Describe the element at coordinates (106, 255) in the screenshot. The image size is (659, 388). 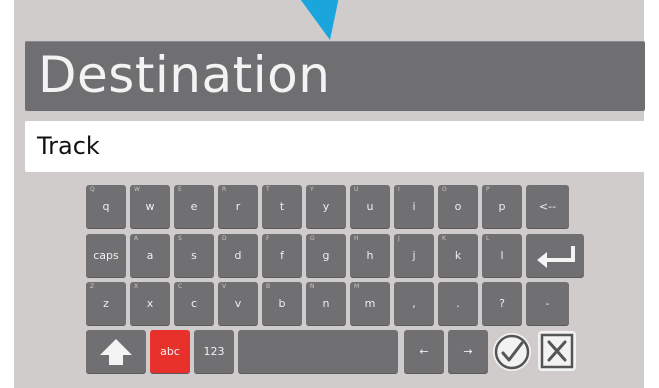
I see `caps-key: caps` at that location.